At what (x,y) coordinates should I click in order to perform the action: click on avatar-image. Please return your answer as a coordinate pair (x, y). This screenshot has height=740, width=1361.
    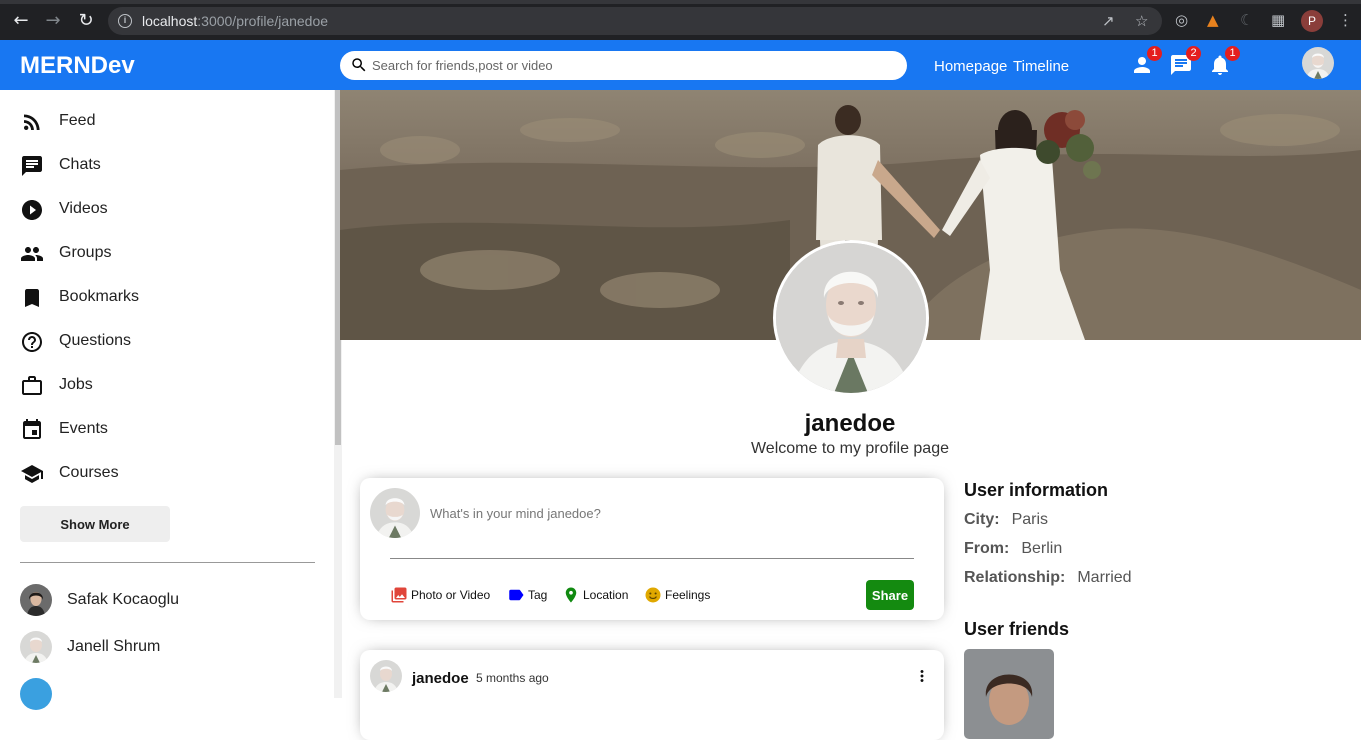
    Looking at the image, I should click on (1318, 63).